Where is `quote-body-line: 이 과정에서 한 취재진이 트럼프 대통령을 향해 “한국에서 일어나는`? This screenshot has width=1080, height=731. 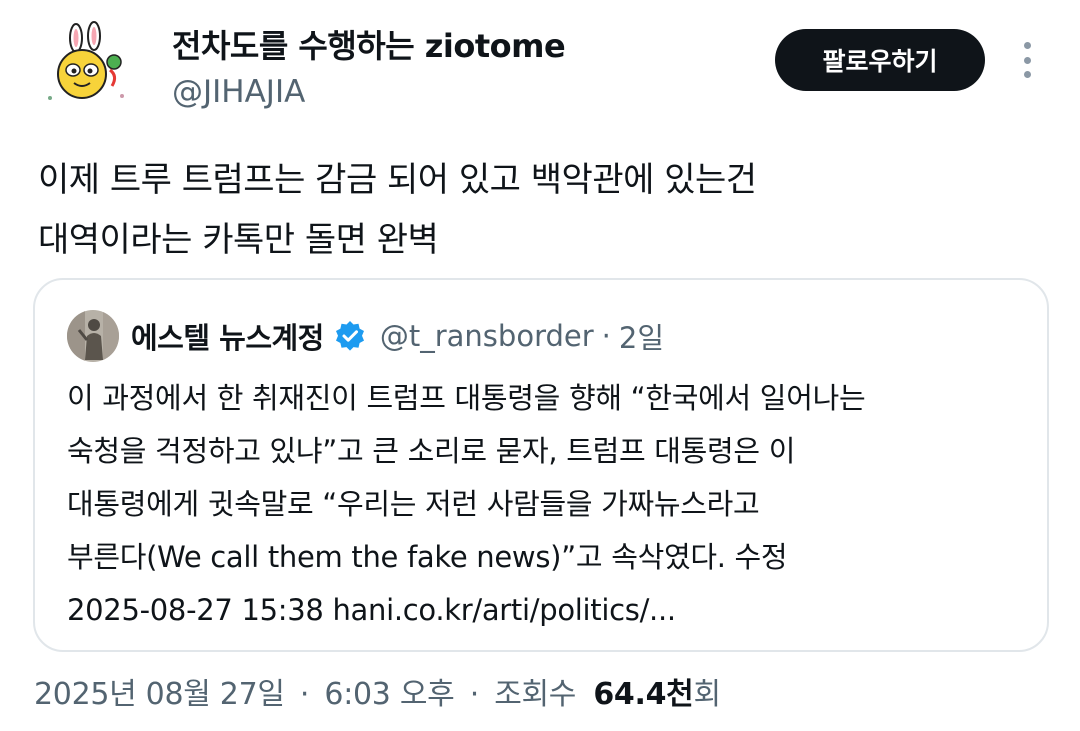
quote-body-line: 이 과정에서 한 취재진이 트럼프 대통령을 향해 “한국에서 일어나는 is located at coordinates (466, 398).